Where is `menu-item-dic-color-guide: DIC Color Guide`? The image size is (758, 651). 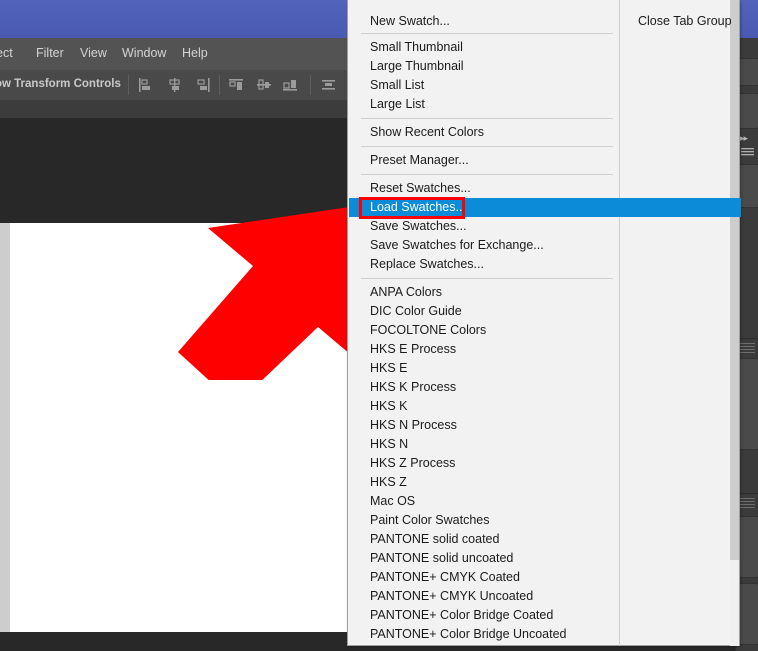 menu-item-dic-color-guide: DIC Color Guide is located at coordinates (483, 311).